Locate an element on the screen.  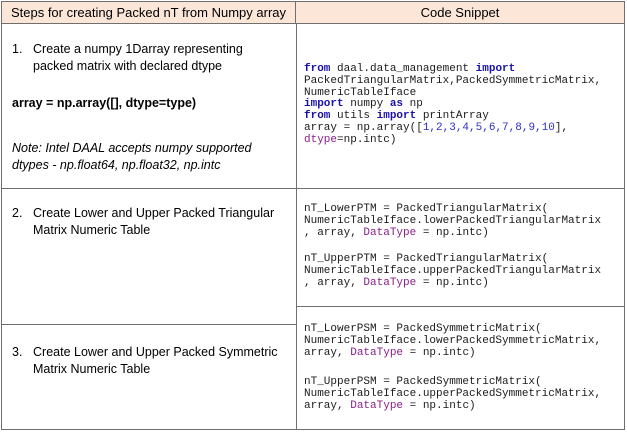
array-statement: array = np.array([], dtype=type) is located at coordinates (104, 103).